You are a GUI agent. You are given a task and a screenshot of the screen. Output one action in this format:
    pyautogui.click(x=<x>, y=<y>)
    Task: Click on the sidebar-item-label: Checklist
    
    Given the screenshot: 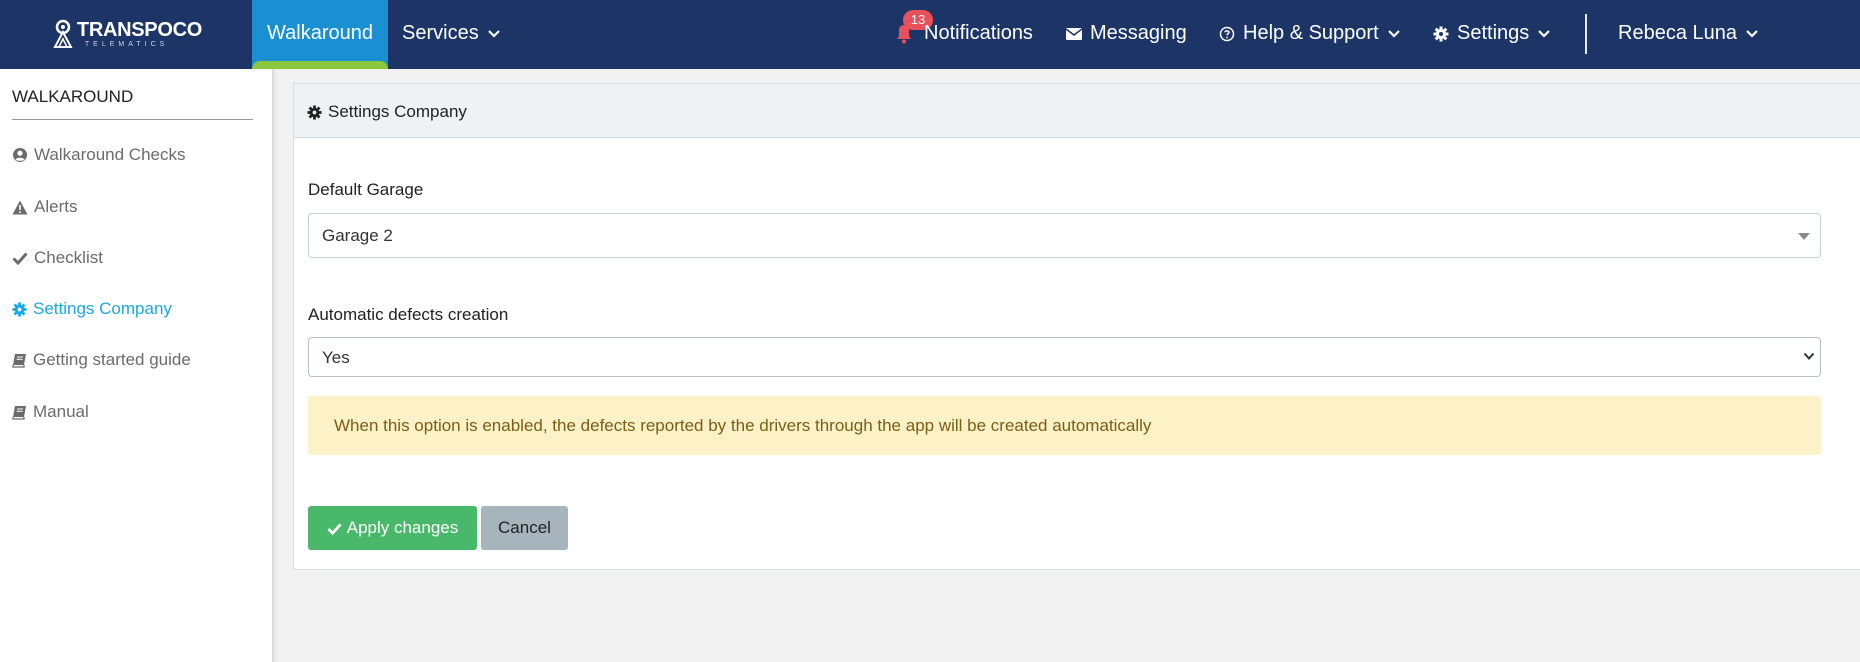 What is the action you would take?
    pyautogui.click(x=68, y=257)
    